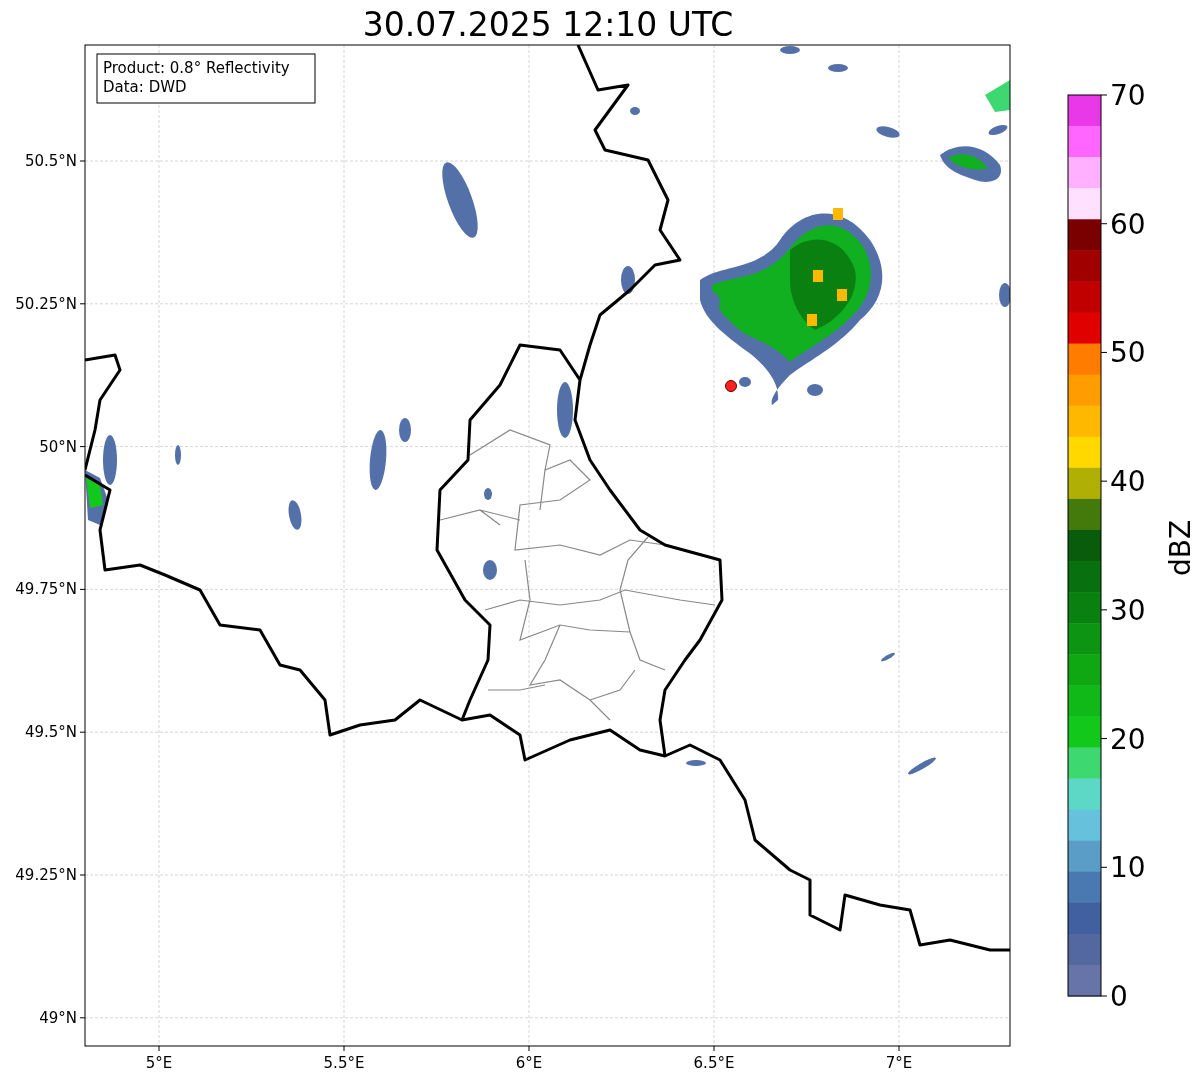  I want to click on tick-label: 6°E, so click(529, 1063).